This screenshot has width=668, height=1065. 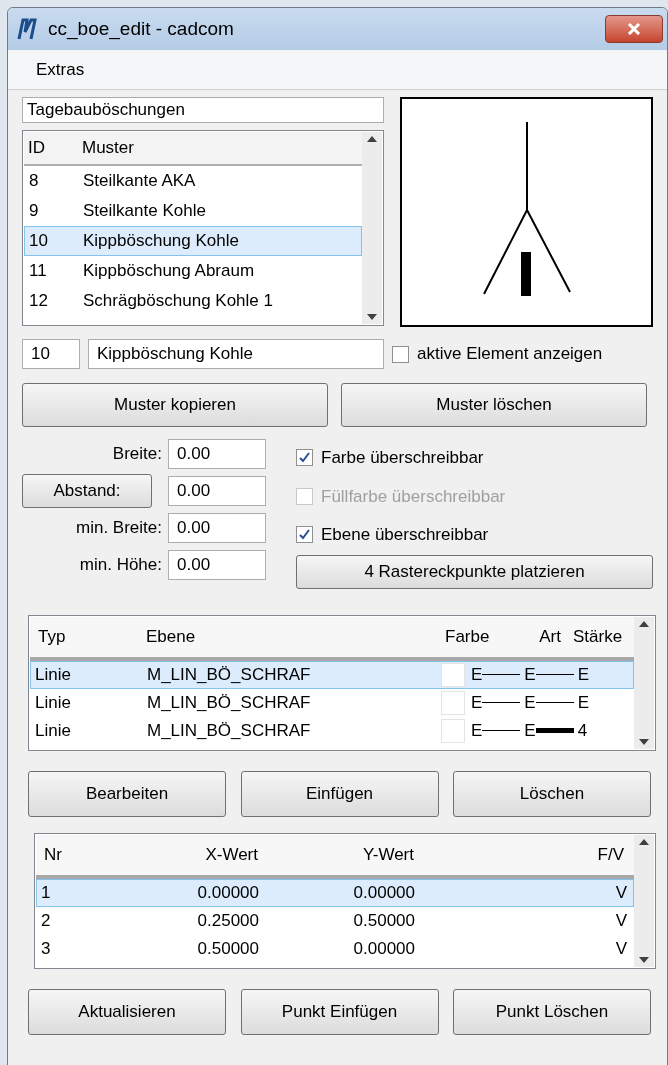 What do you see at coordinates (236, 354) in the screenshot?
I see `name-field: Kippböschung Kohle` at bounding box center [236, 354].